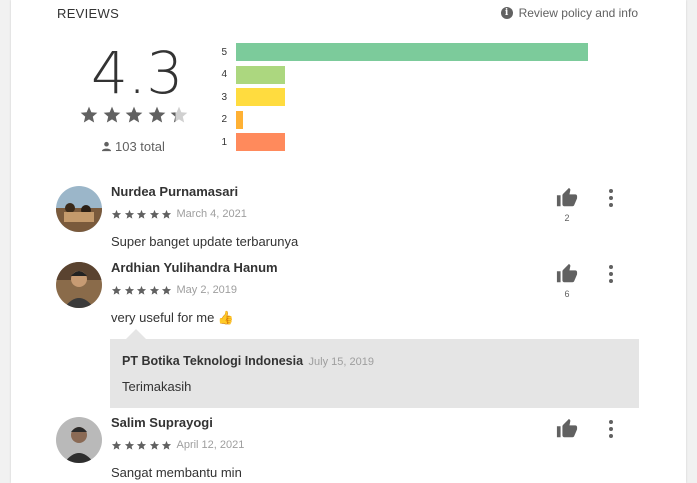 The height and width of the screenshot is (483, 697). What do you see at coordinates (88, 13) in the screenshot?
I see `section-title: REVIEWS` at bounding box center [88, 13].